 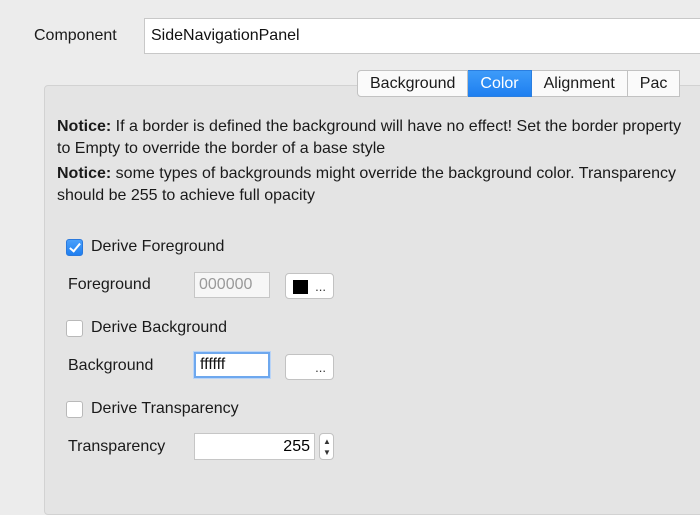 What do you see at coordinates (413, 83) in the screenshot?
I see `tab-background: Background` at bounding box center [413, 83].